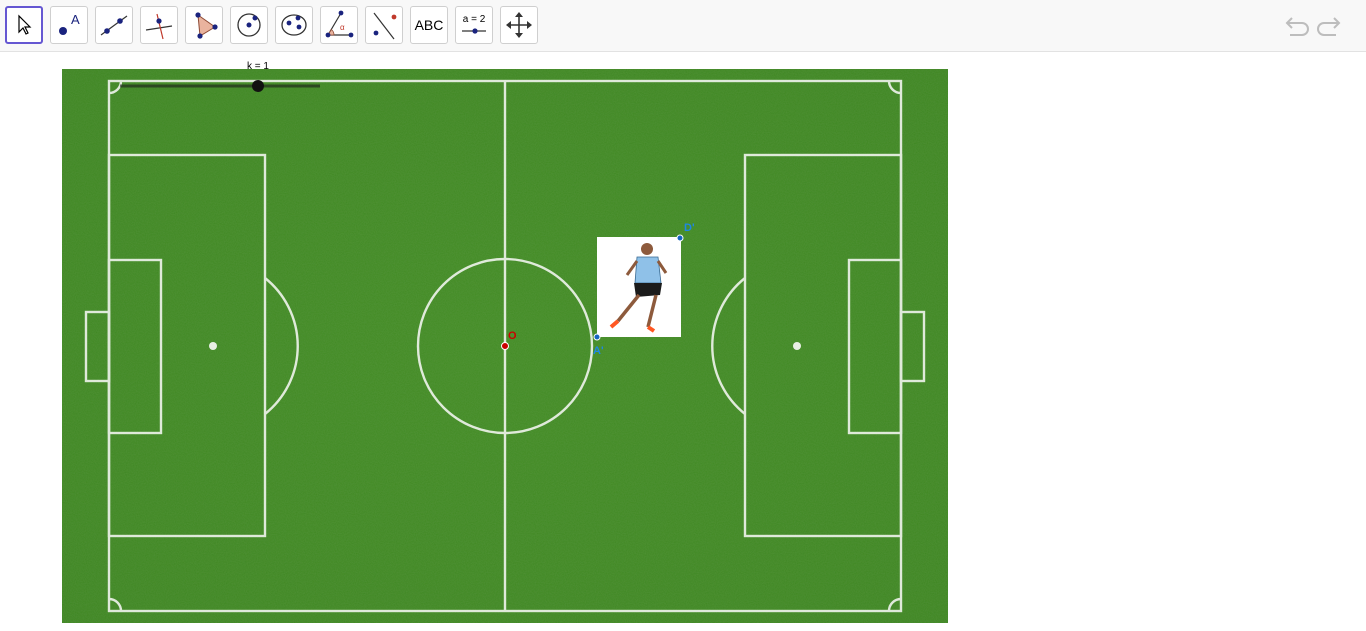 The image size is (1366, 631). I want to click on circle-tool-button, so click(249, 25).